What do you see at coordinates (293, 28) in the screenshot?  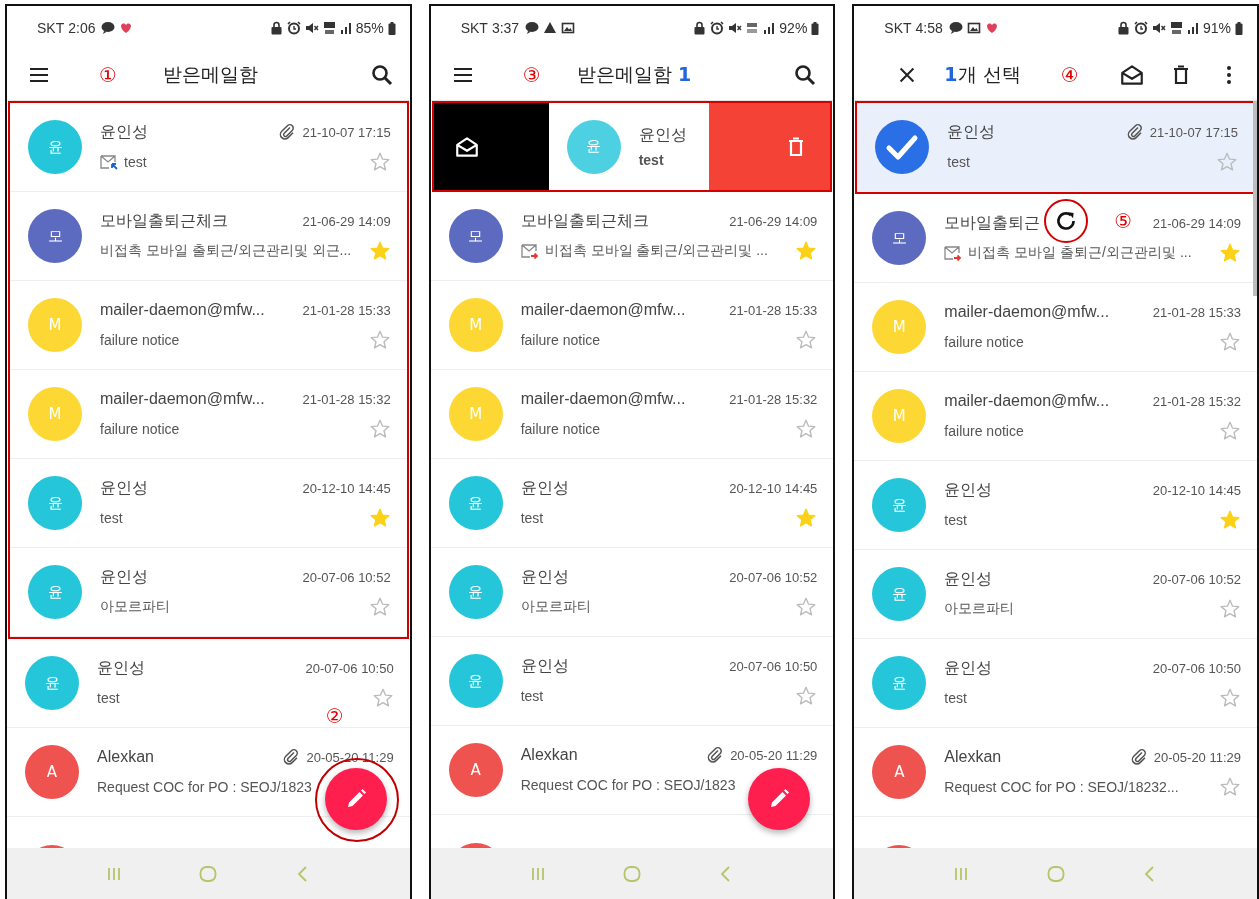 I see `alarm-clock-icon` at bounding box center [293, 28].